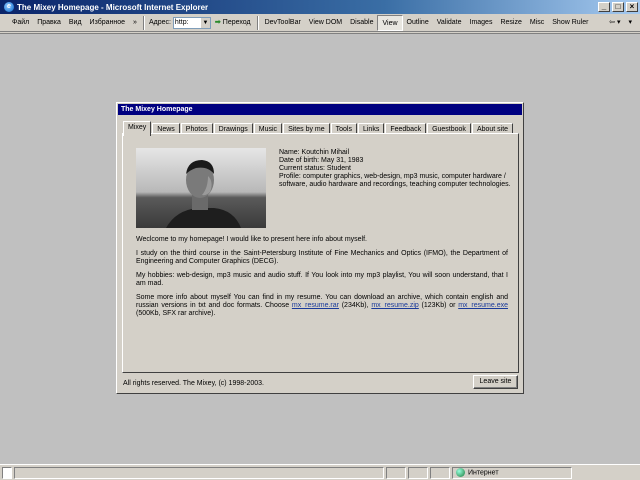 The image size is (640, 480). Describe the element at coordinates (512, 472) in the screenshot. I see `statusbar-zone: Интернет` at that location.